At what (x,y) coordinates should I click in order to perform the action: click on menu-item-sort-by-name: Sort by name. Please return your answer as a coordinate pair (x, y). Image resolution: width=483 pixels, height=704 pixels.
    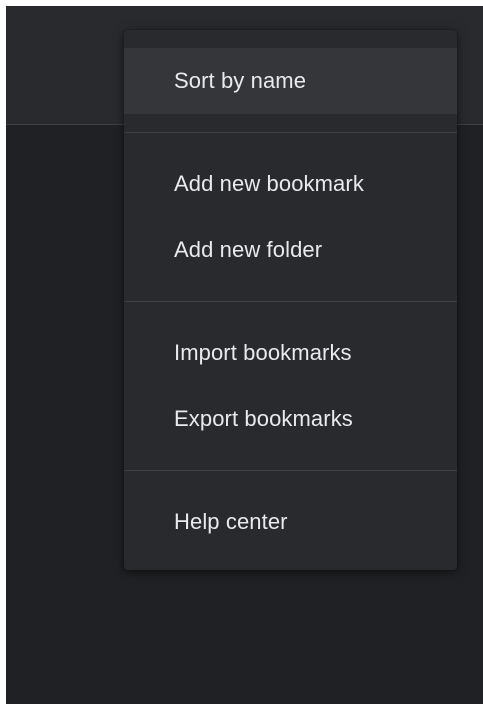
    Looking at the image, I should click on (290, 81).